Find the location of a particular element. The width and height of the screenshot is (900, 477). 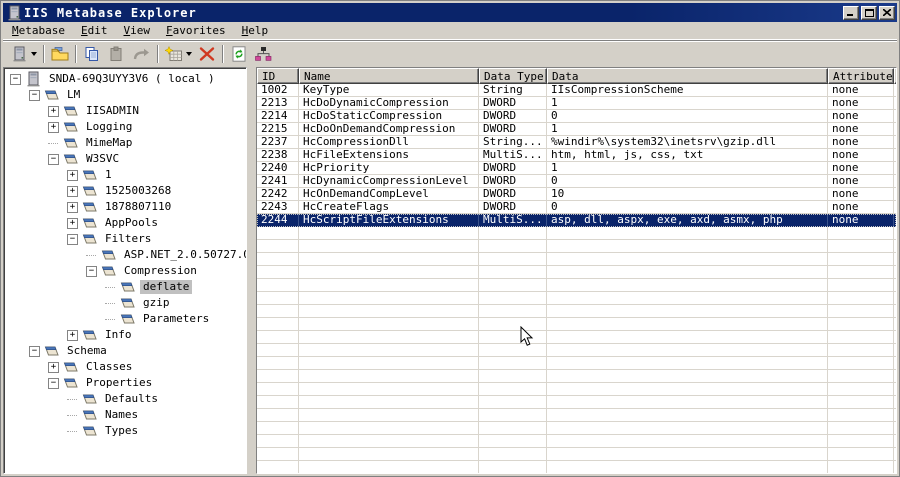

tree-item-w3svc: W3SVC is located at coordinates (102, 159).